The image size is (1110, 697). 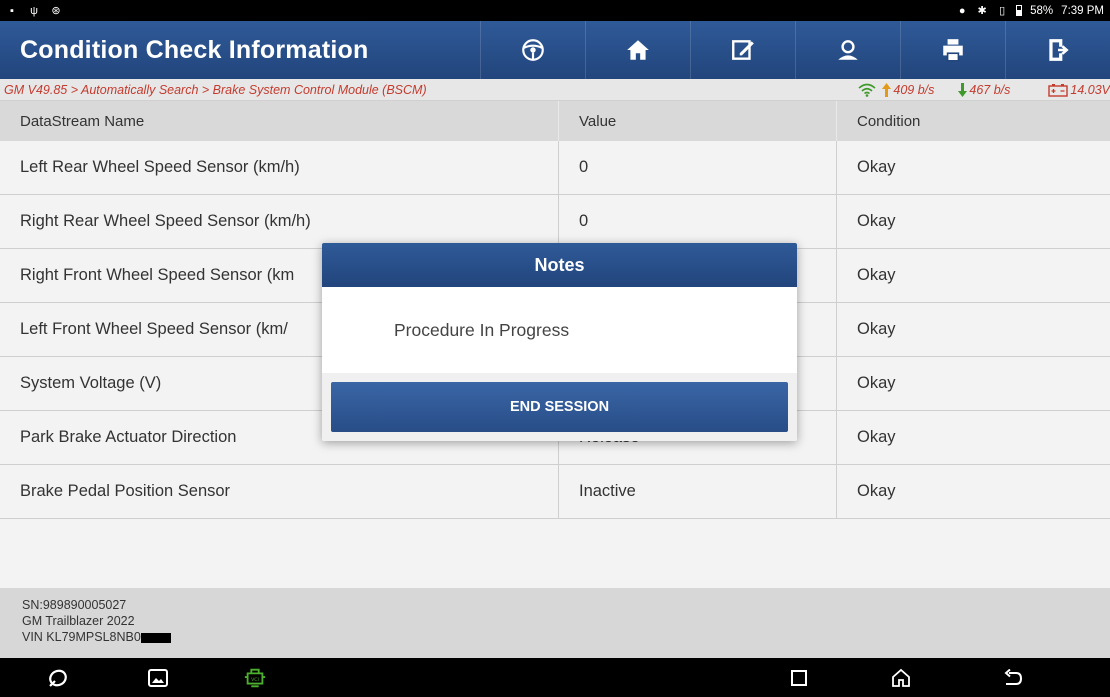 I want to click on dialog-footer: END SESSION, so click(x=559, y=407).